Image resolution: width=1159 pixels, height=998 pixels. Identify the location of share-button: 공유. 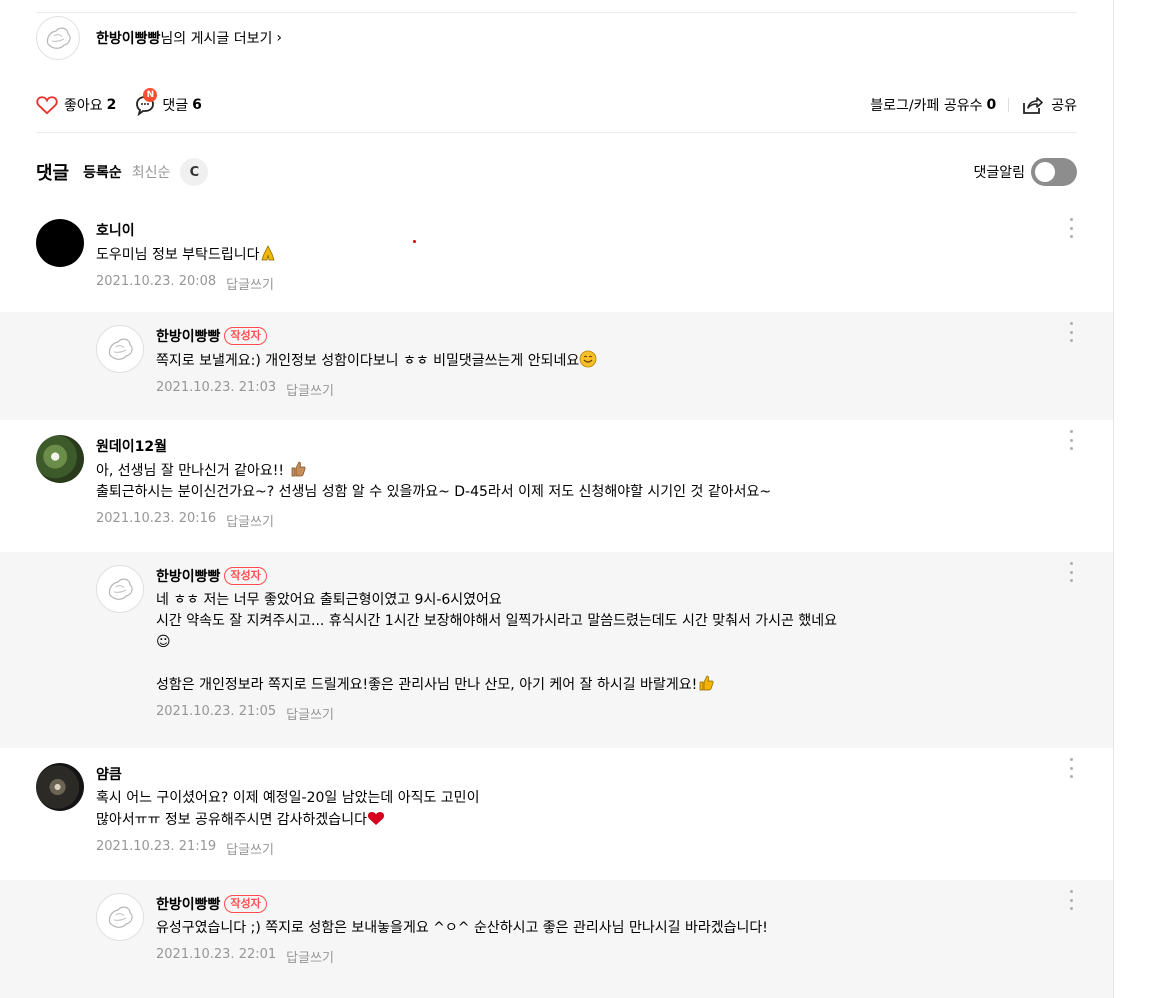
(1049, 105).